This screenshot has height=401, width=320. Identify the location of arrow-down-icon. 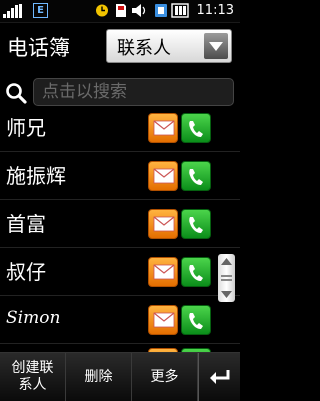
(226, 294).